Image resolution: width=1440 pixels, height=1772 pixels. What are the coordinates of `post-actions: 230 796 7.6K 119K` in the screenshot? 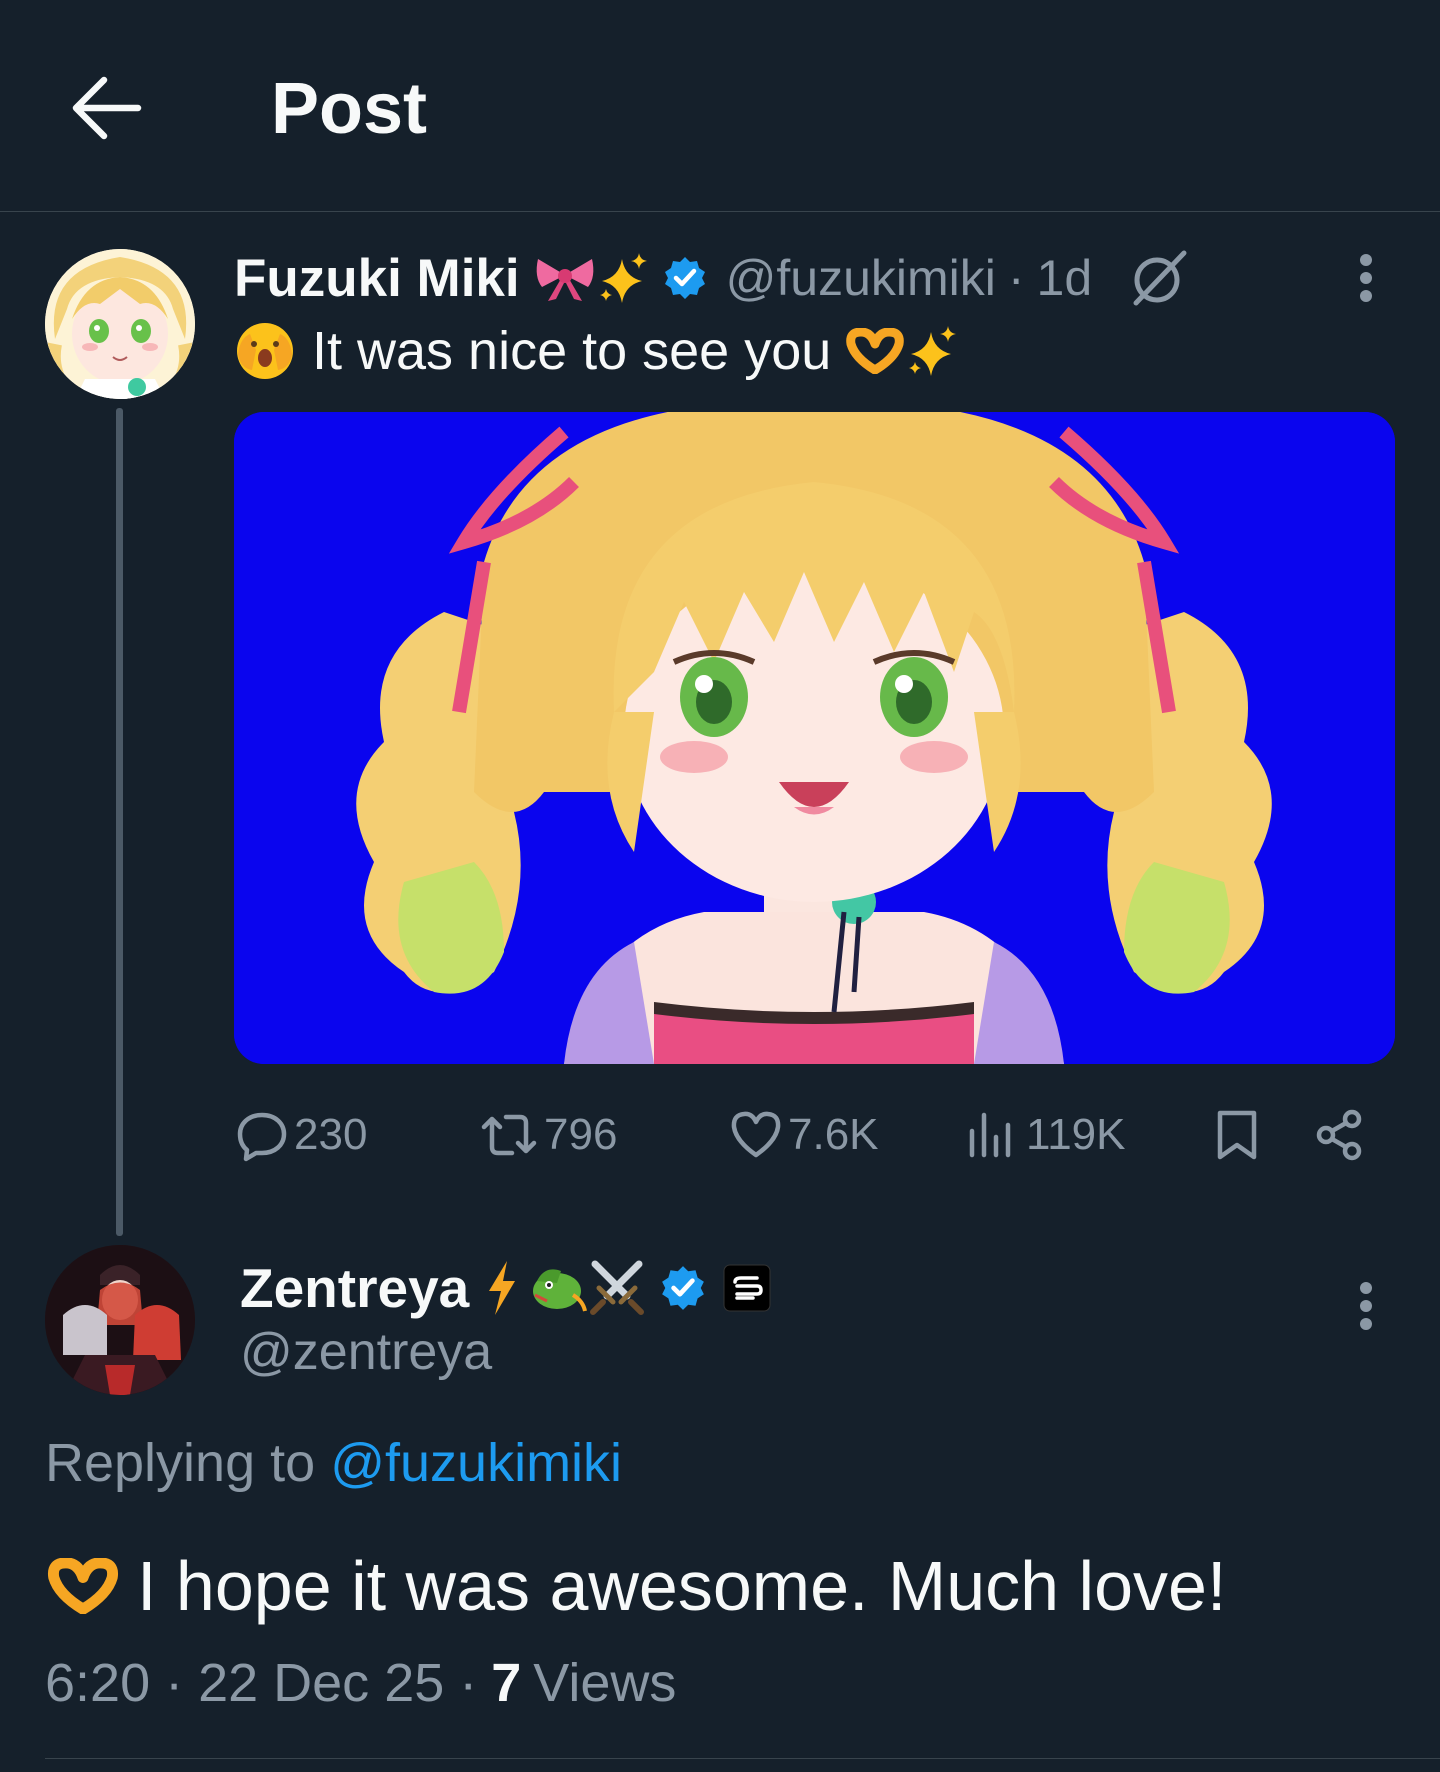 It's located at (814, 1135).